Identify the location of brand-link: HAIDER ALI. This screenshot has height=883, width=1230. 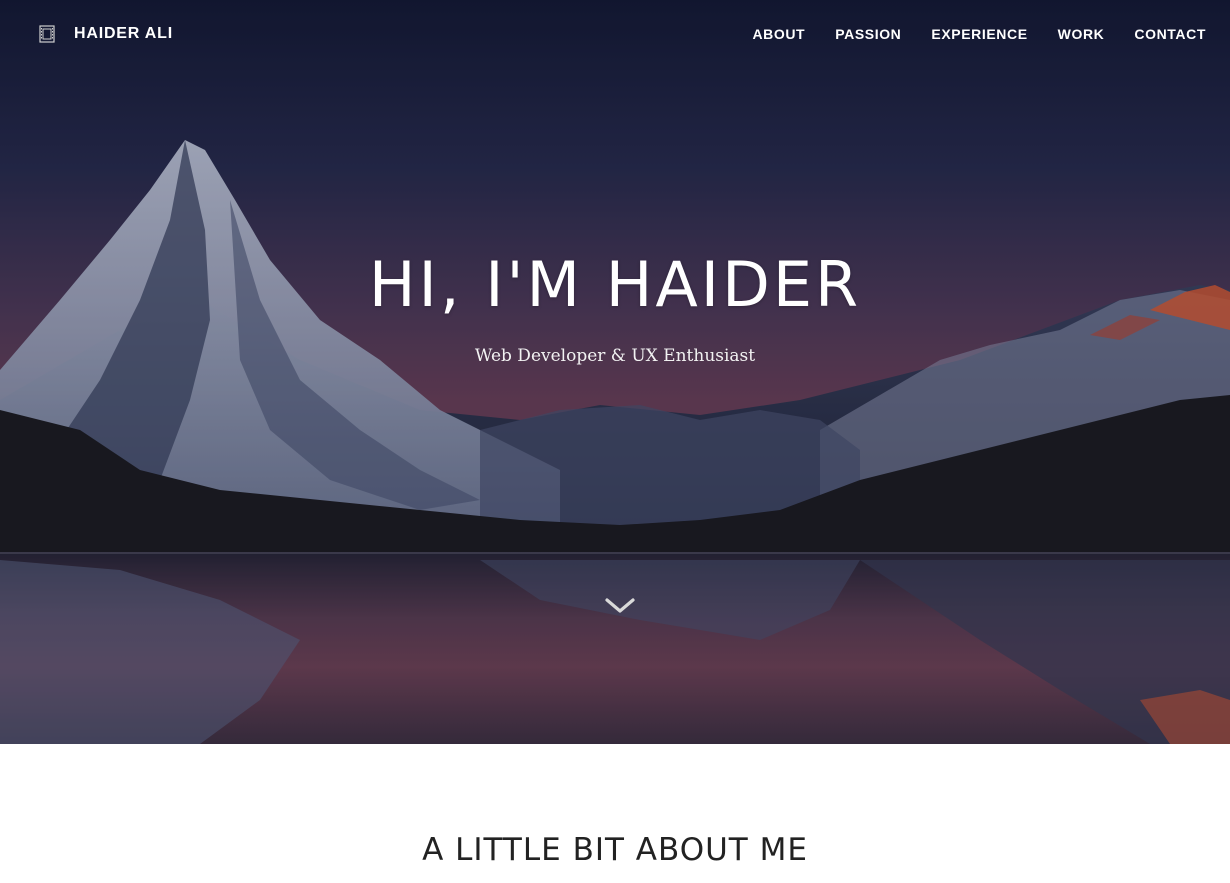
(105, 34).